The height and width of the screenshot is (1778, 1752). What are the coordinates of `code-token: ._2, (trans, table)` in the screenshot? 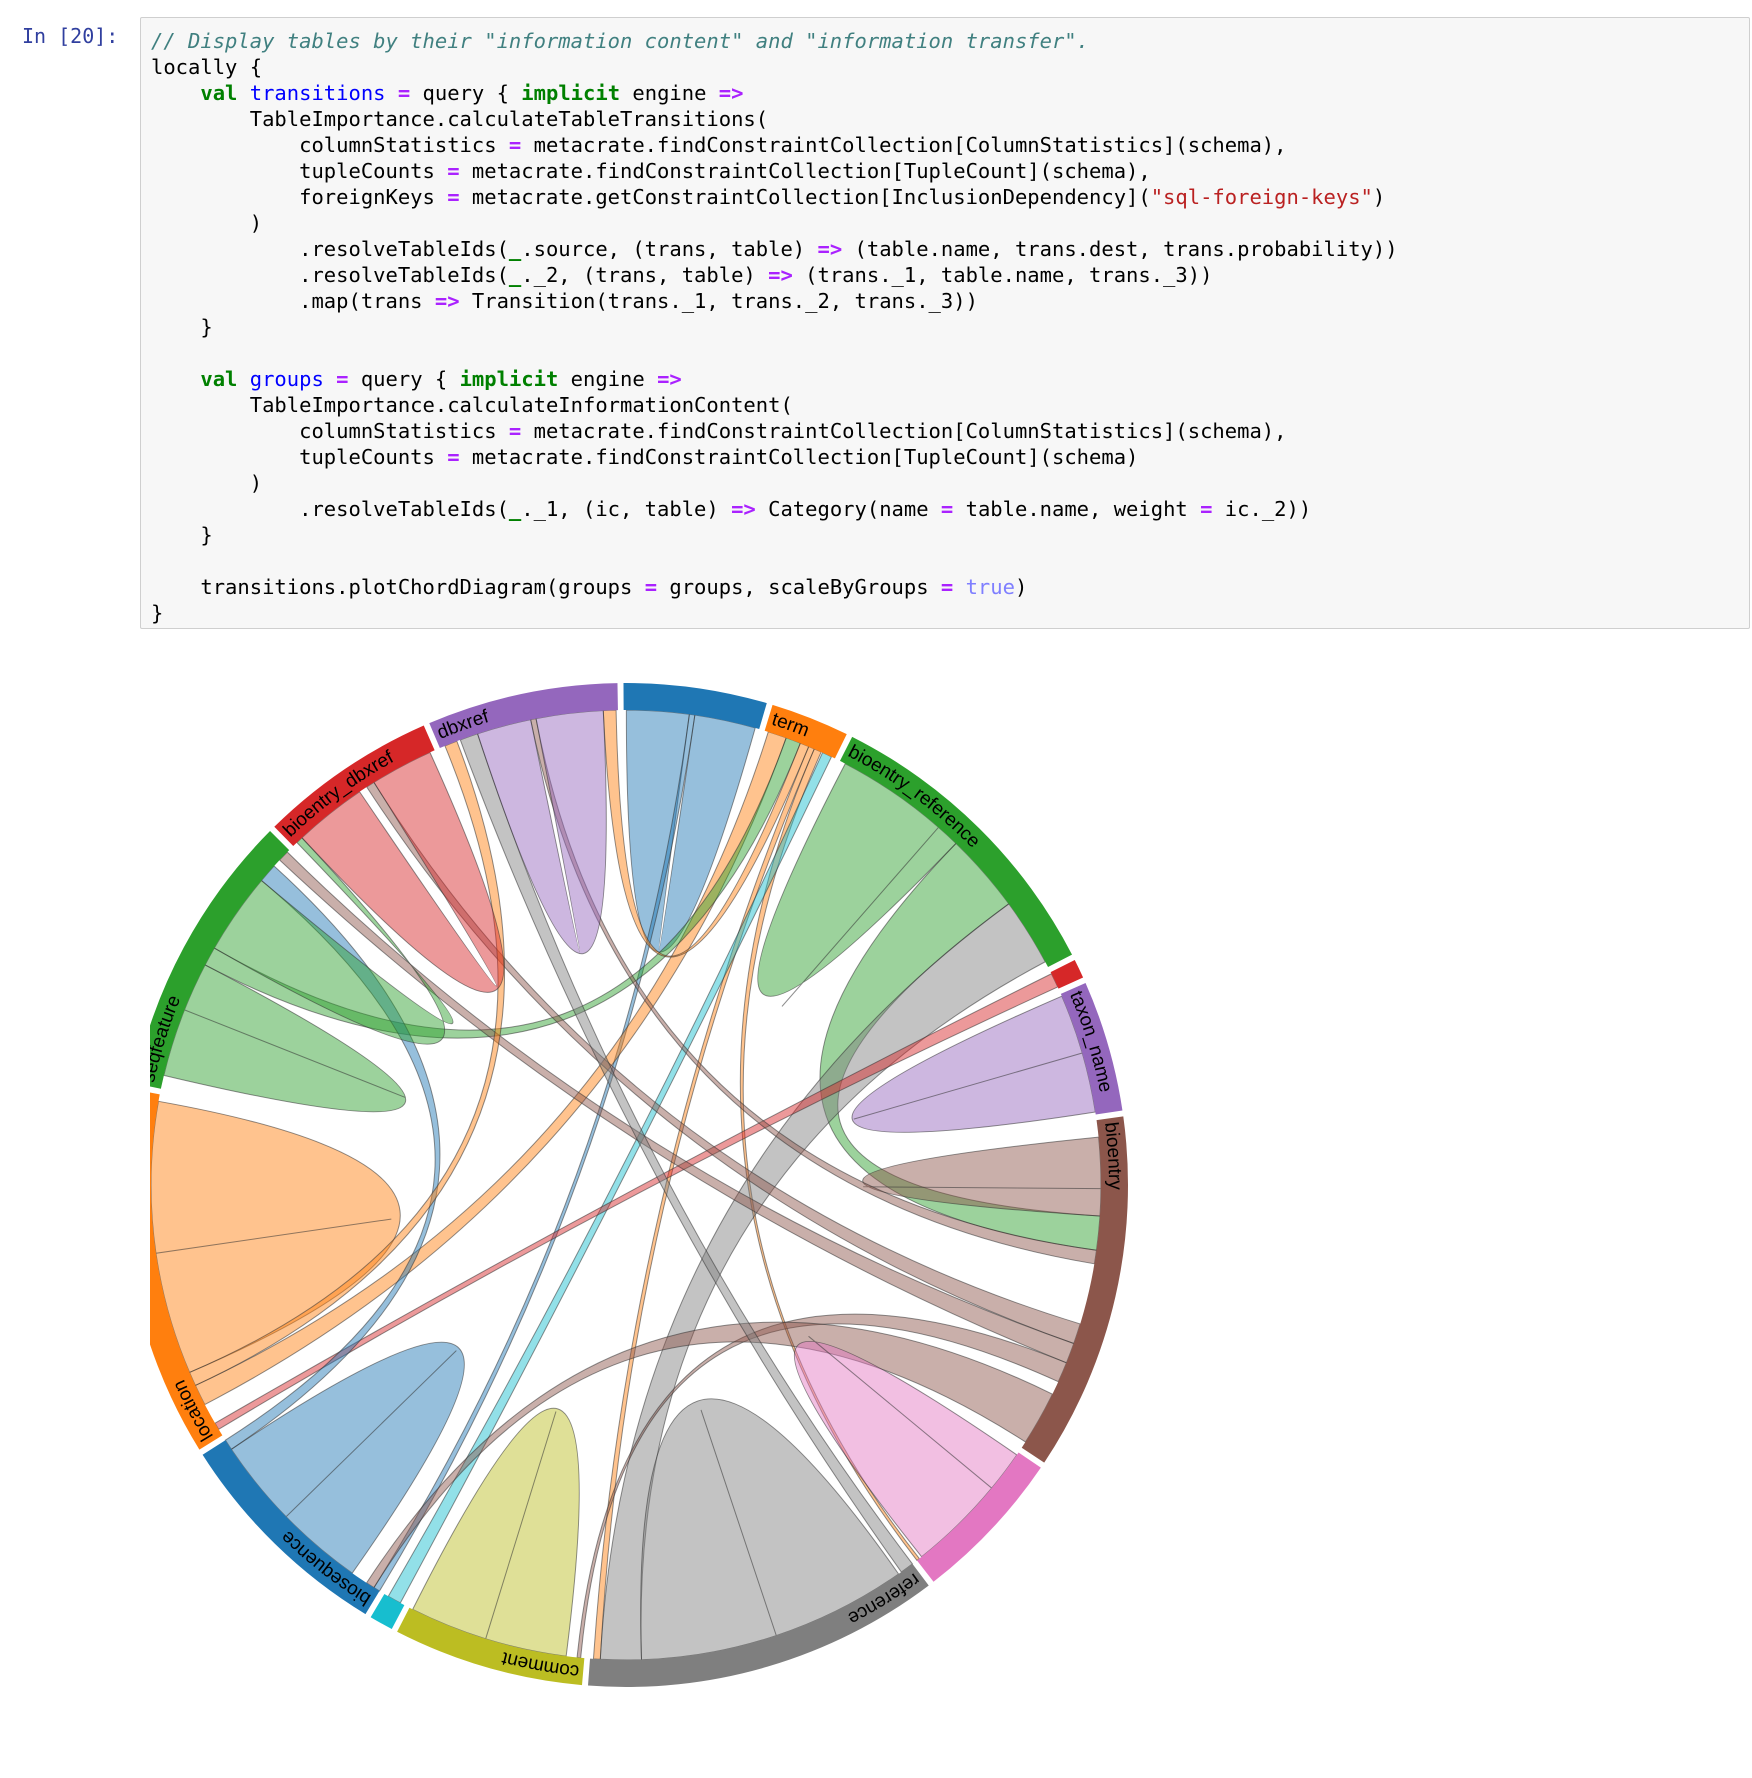 It's located at (645, 275).